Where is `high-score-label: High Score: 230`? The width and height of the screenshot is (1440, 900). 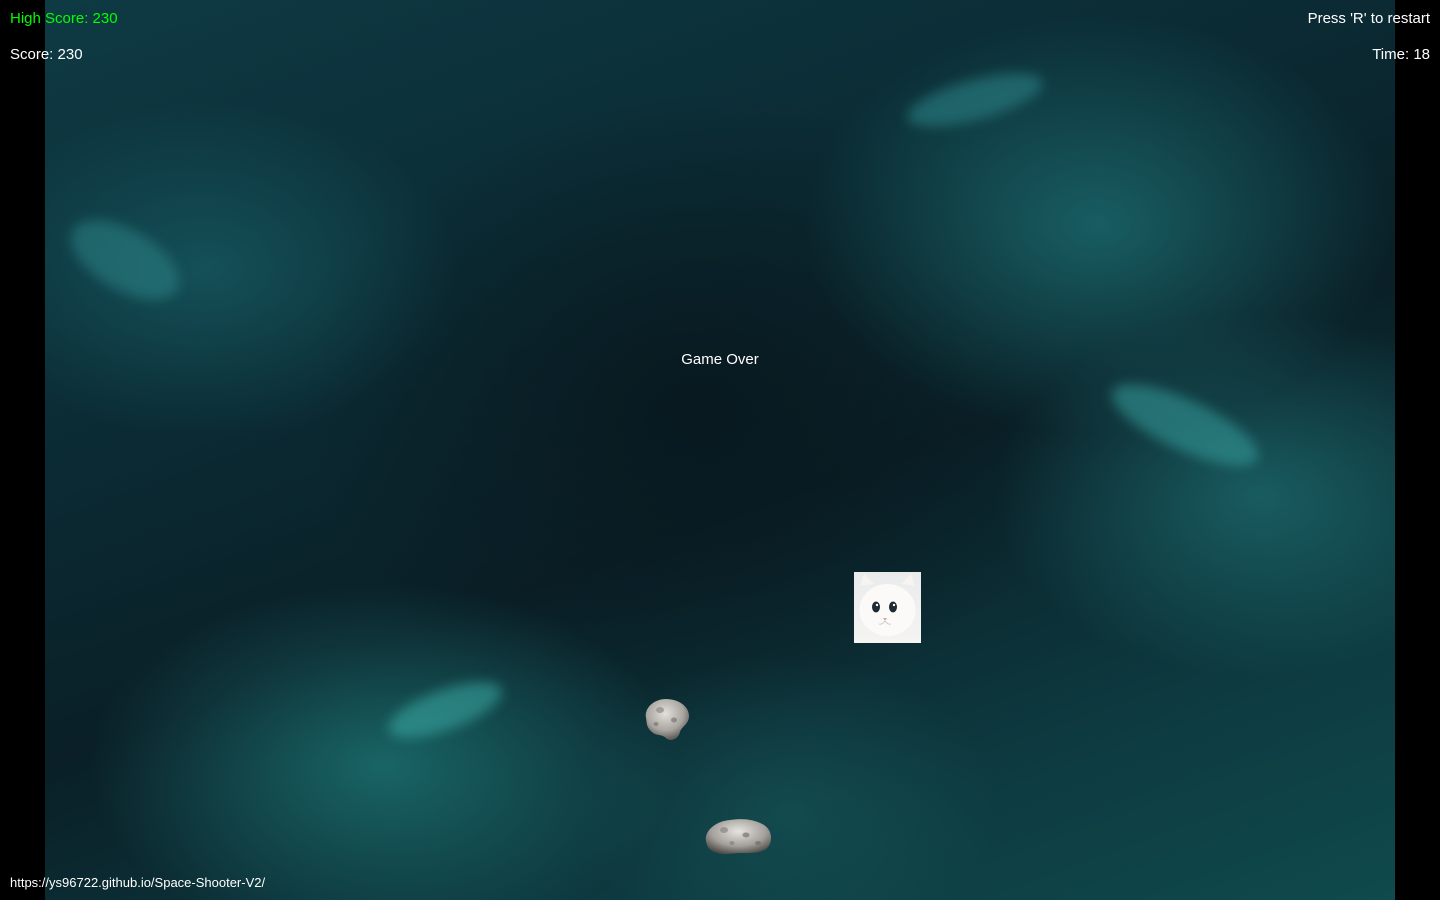 high-score-label: High Score: 230 is located at coordinates (64, 18).